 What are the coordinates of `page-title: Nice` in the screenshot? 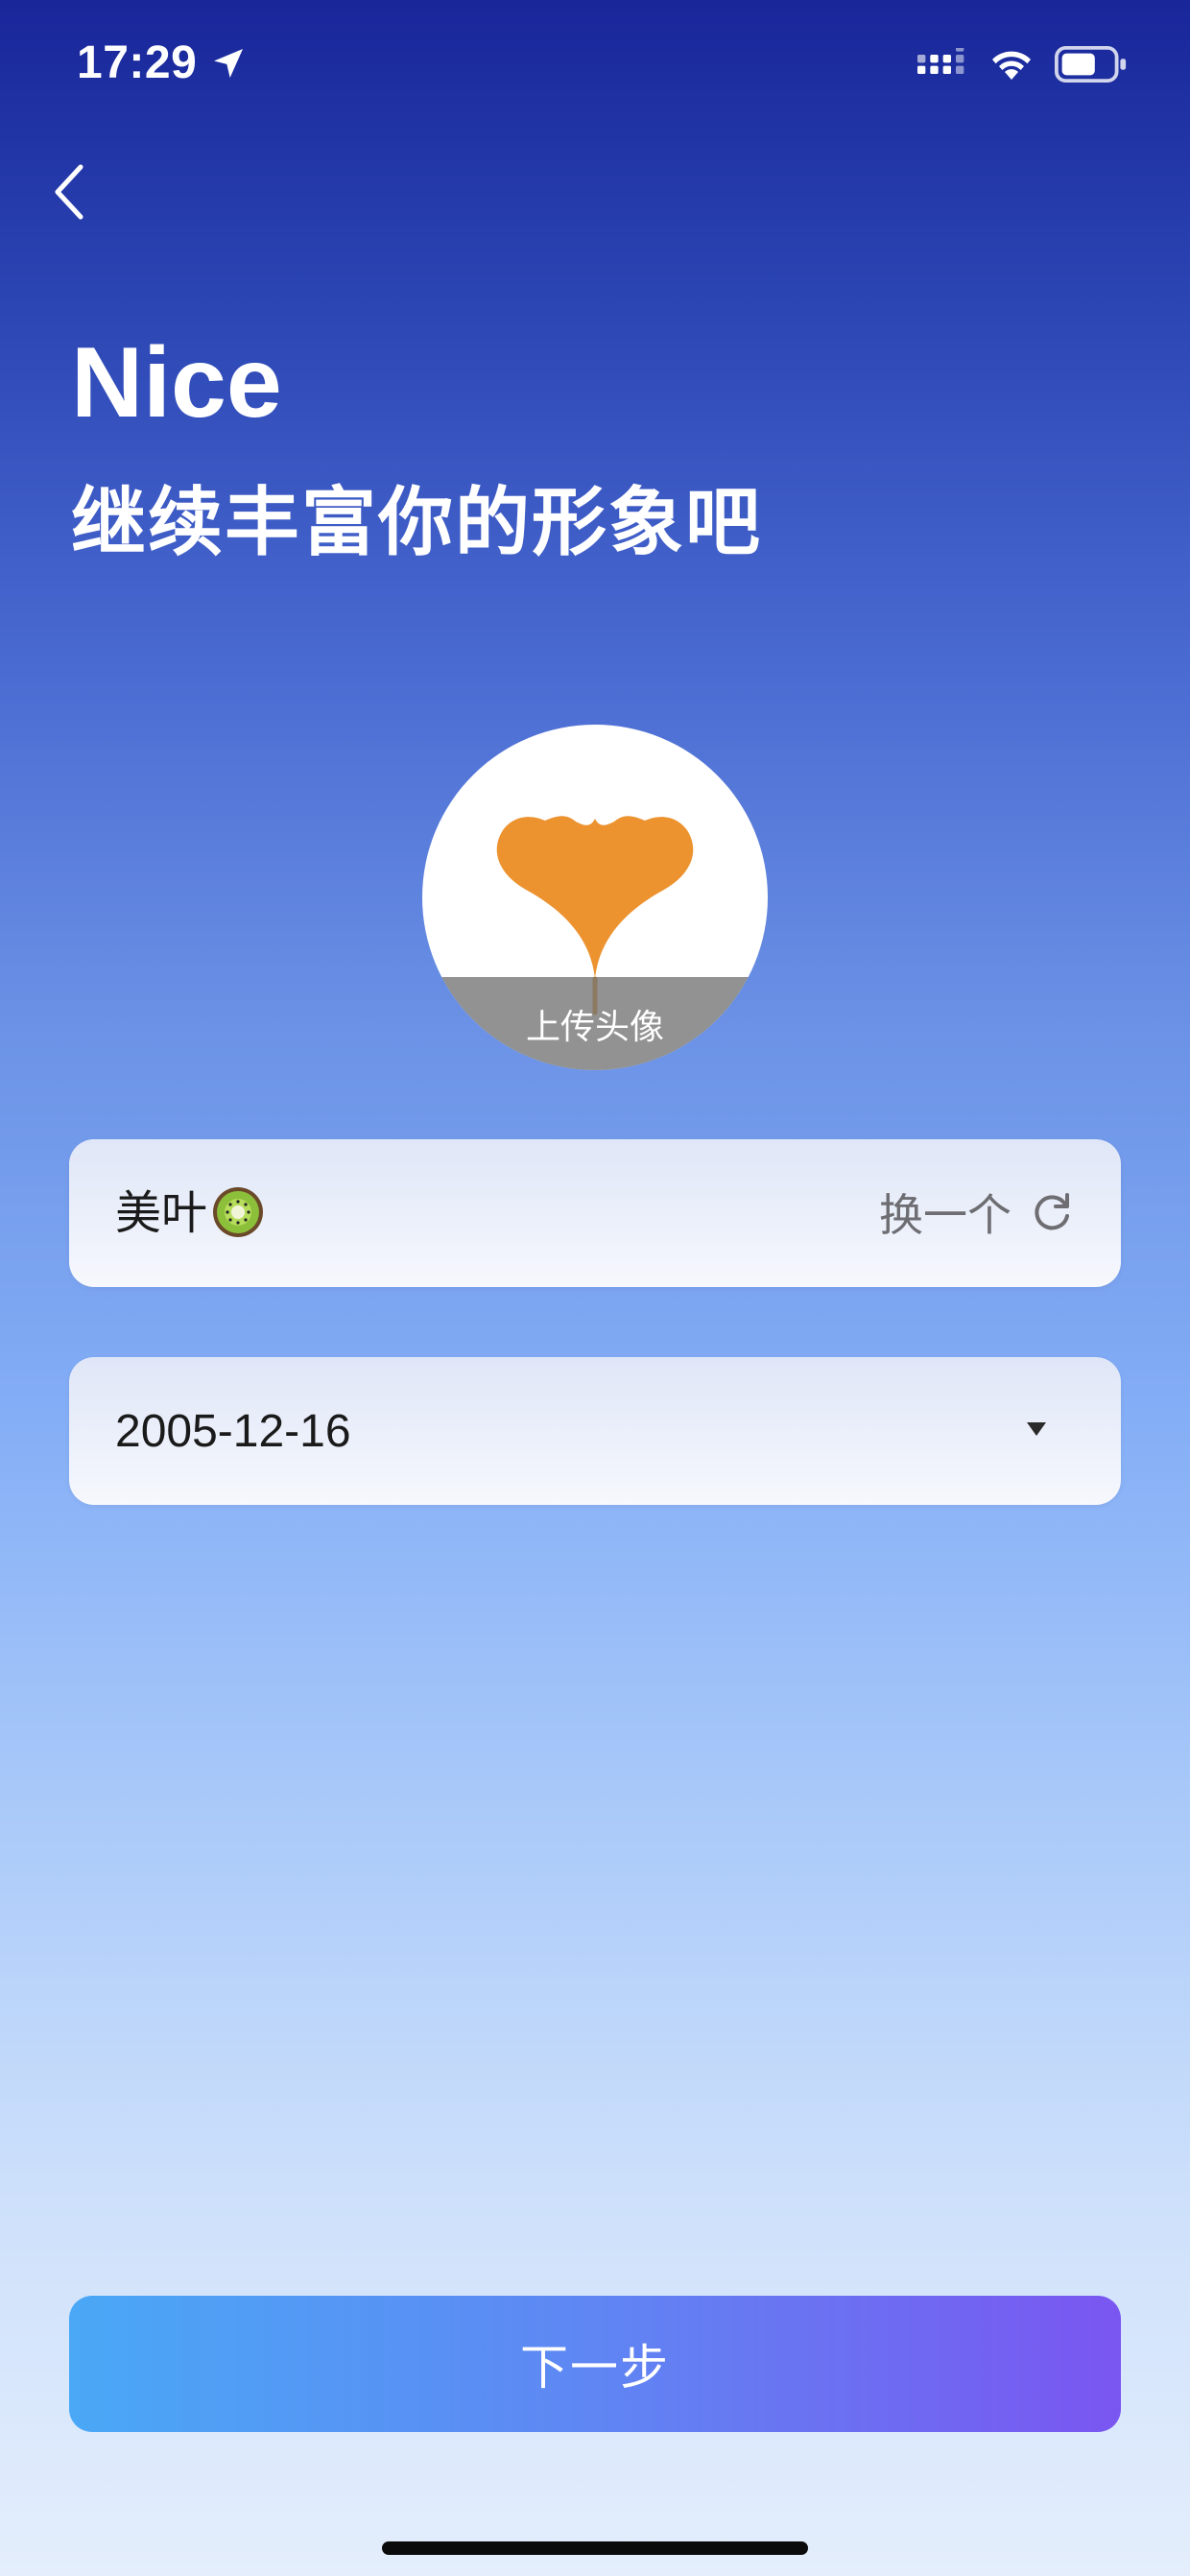 It's located at (176, 383).